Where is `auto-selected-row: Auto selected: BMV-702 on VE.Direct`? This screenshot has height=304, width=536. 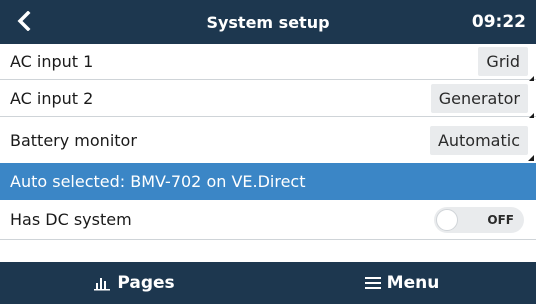
auto-selected-row: Auto selected: BMV-702 on VE.Direct is located at coordinates (268, 181).